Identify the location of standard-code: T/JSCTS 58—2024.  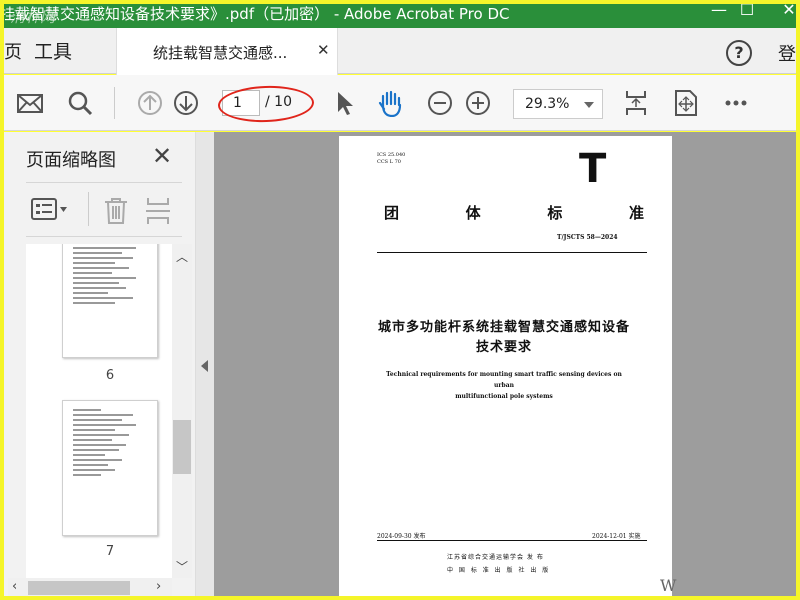
(587, 237).